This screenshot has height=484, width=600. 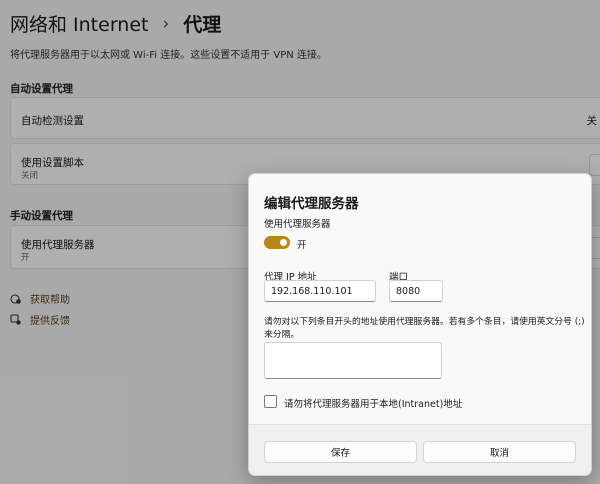 What do you see at coordinates (499, 452) in the screenshot?
I see `cancel-button: 取消` at bounding box center [499, 452].